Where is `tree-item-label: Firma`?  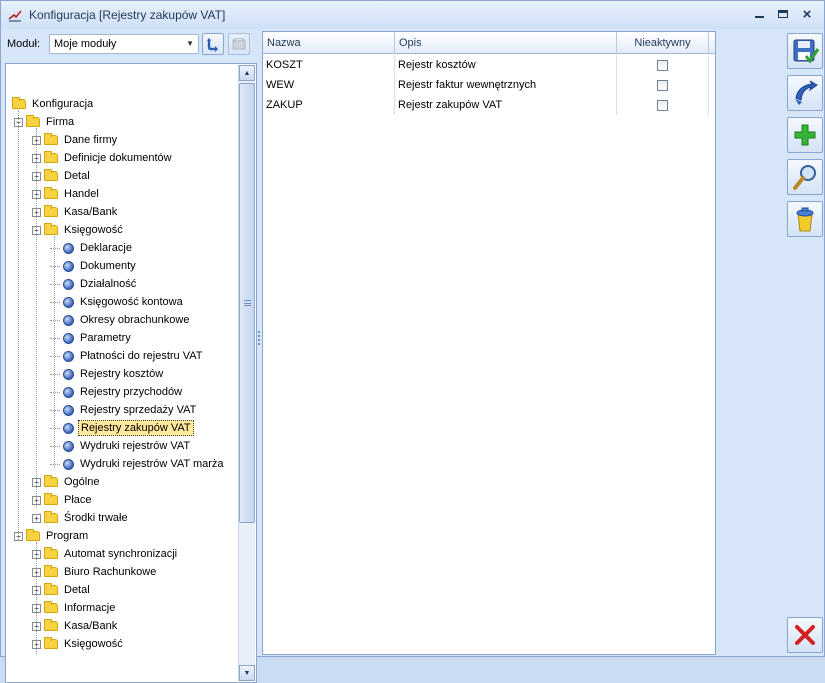 tree-item-label: Firma is located at coordinates (60, 122).